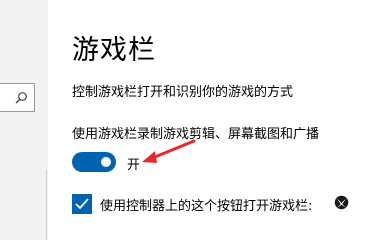  I want to click on controller-checkbox, so click(82, 204).